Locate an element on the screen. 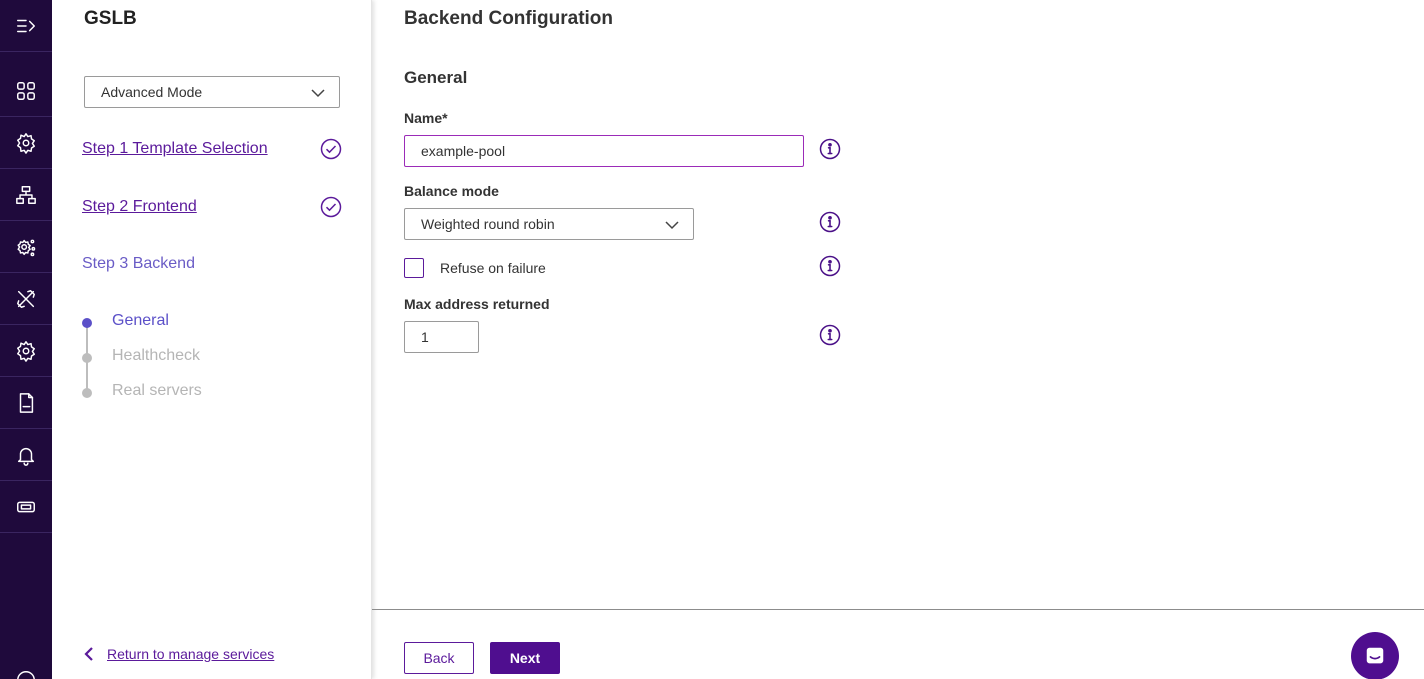  max-address-input is located at coordinates (441, 337).